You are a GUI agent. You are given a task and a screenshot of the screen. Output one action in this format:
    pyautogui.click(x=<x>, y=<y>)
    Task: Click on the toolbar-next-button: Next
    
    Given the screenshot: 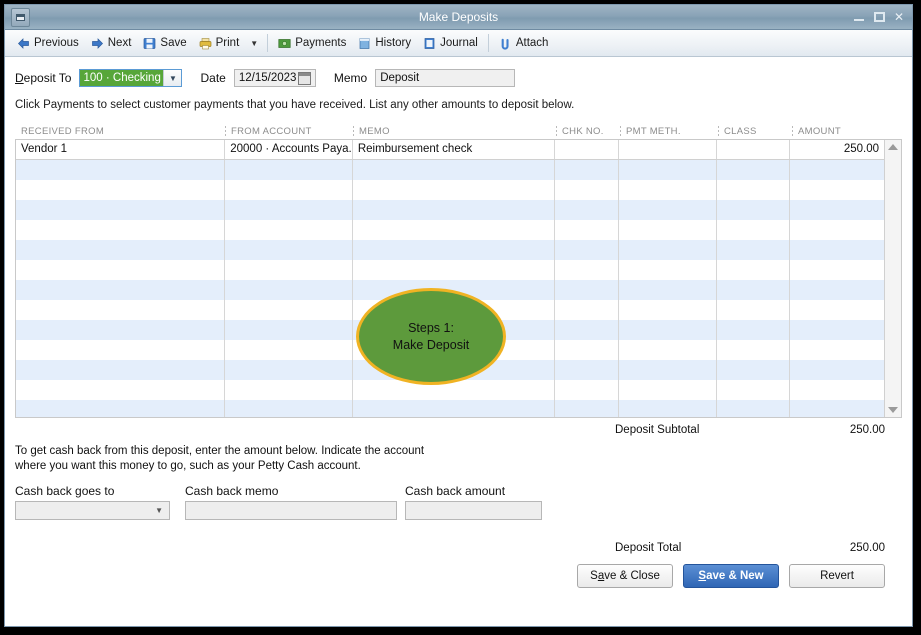 What is the action you would take?
    pyautogui.click(x=111, y=43)
    